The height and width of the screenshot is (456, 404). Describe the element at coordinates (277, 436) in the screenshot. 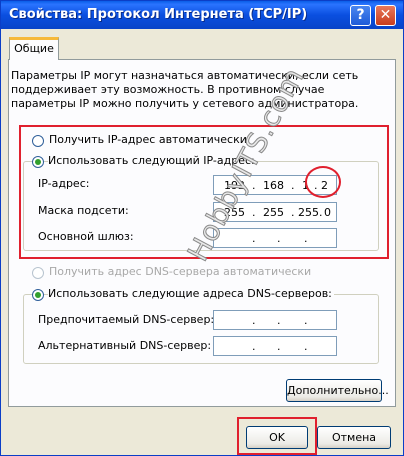

I see `ok-highlight-box` at that location.